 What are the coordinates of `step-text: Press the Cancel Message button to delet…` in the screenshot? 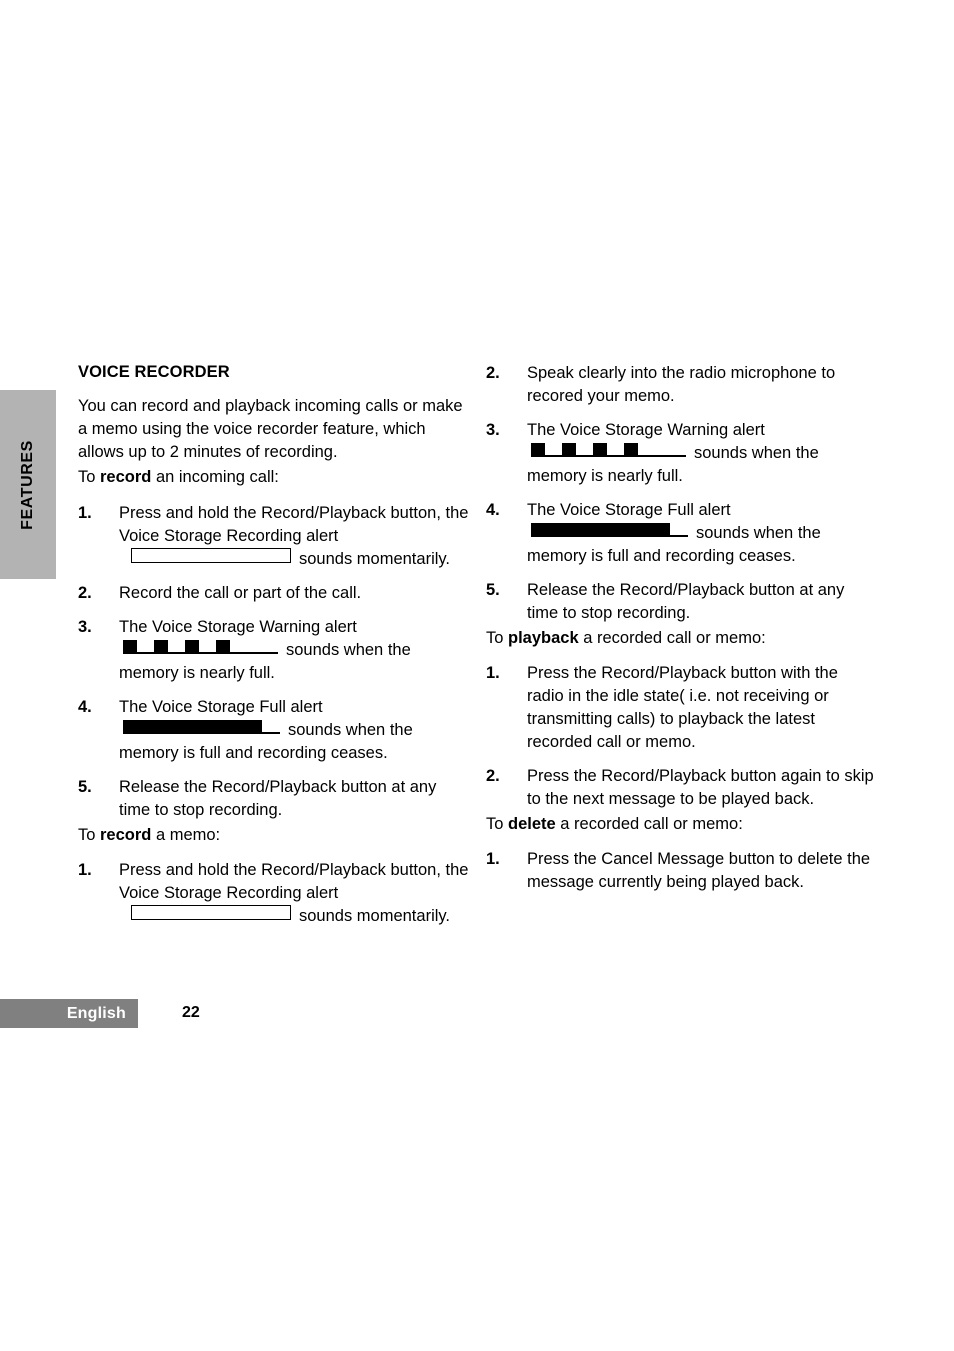 It's located at (699, 870).